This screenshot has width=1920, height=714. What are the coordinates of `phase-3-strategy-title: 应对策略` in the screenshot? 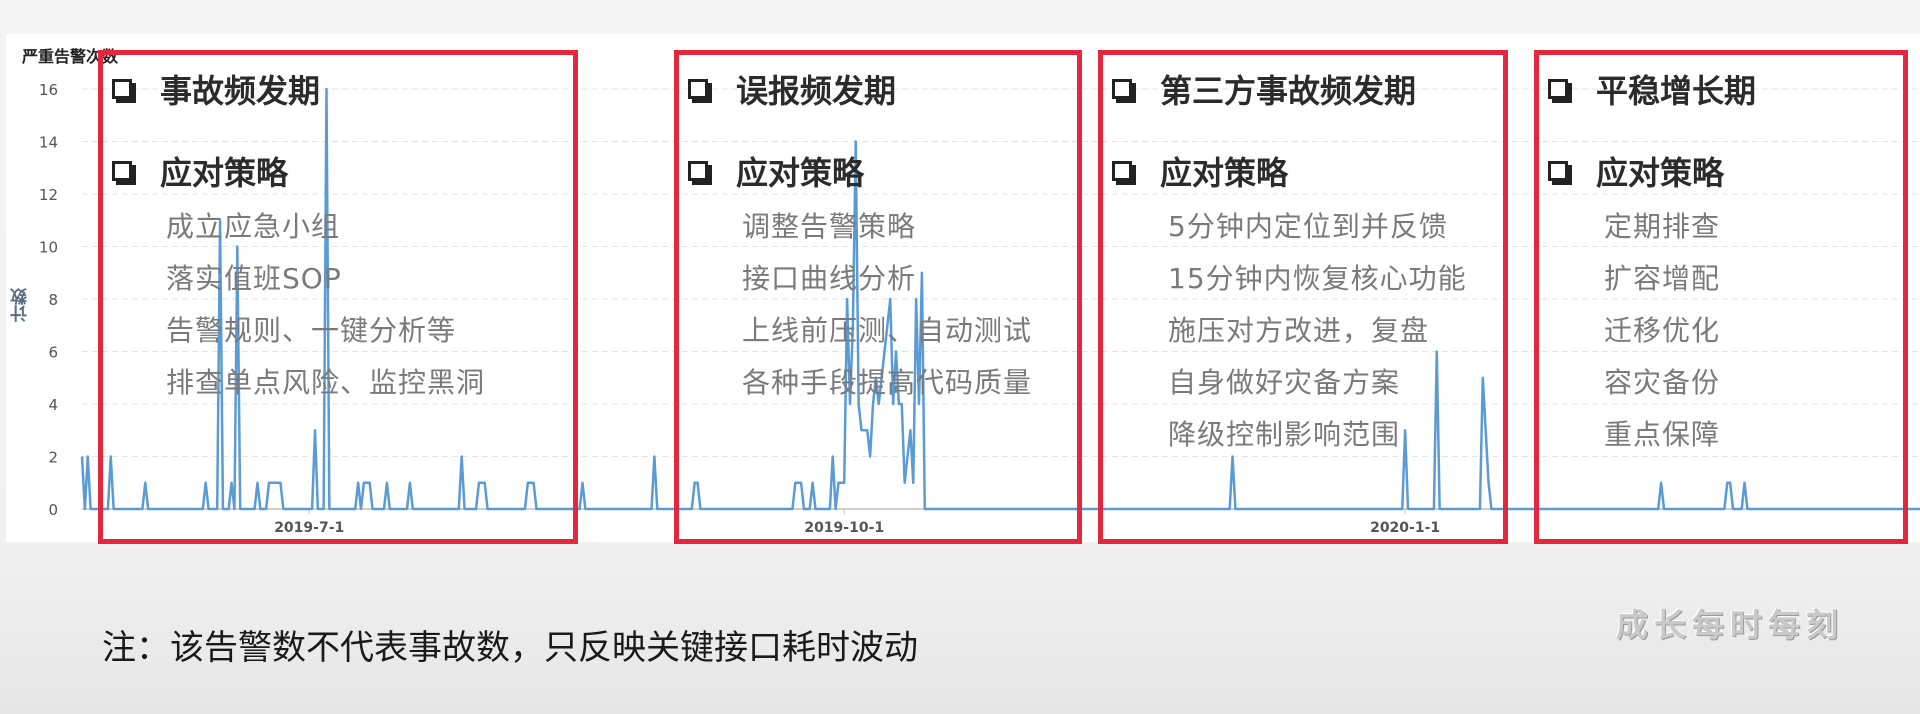 It's located at (1200, 171).